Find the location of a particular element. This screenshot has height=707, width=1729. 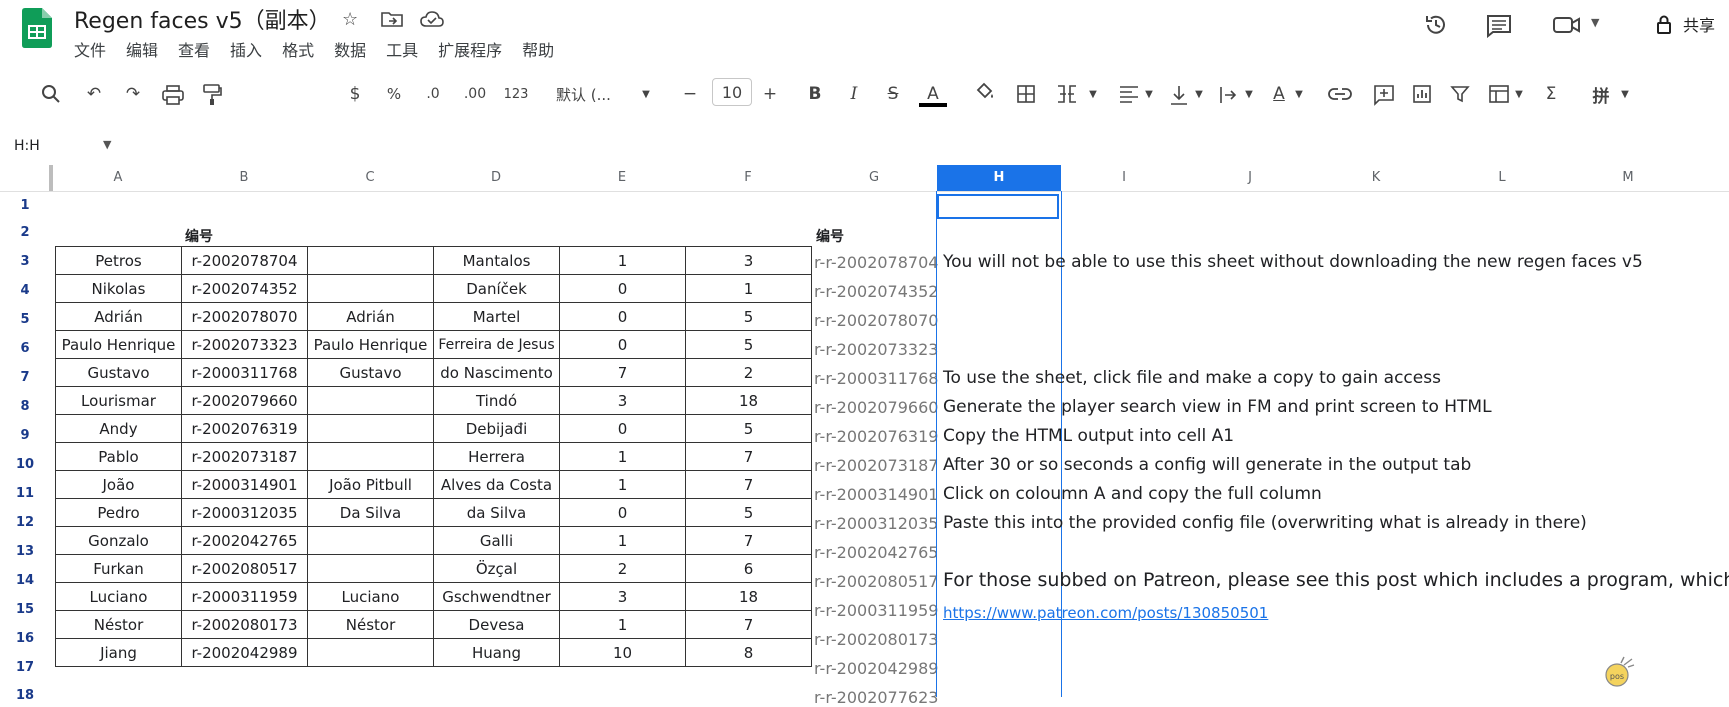

cell-player-id: r-2002042989 is located at coordinates (244, 652).